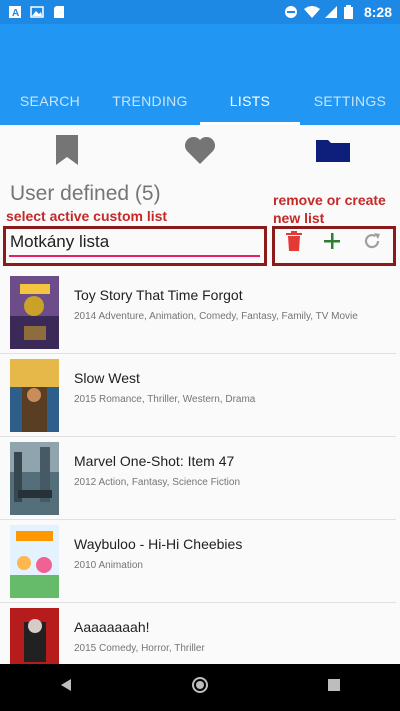  I want to click on recents-icon, so click(334, 685).